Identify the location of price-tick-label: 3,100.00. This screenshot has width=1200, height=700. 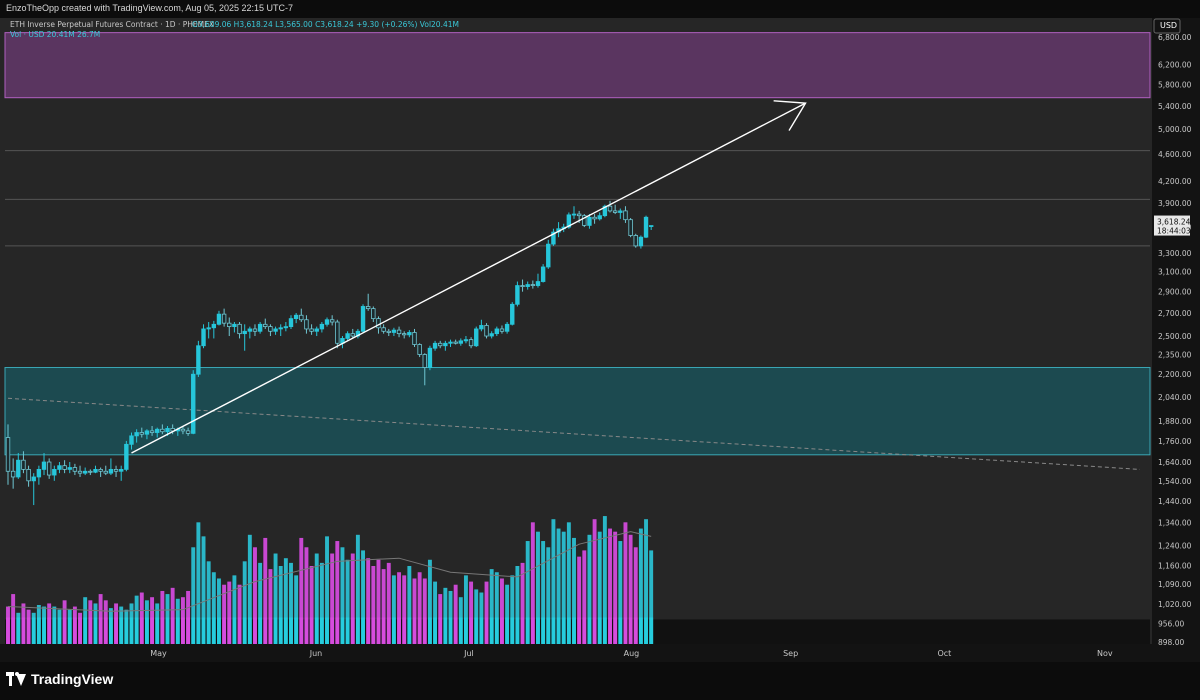
(1175, 272).